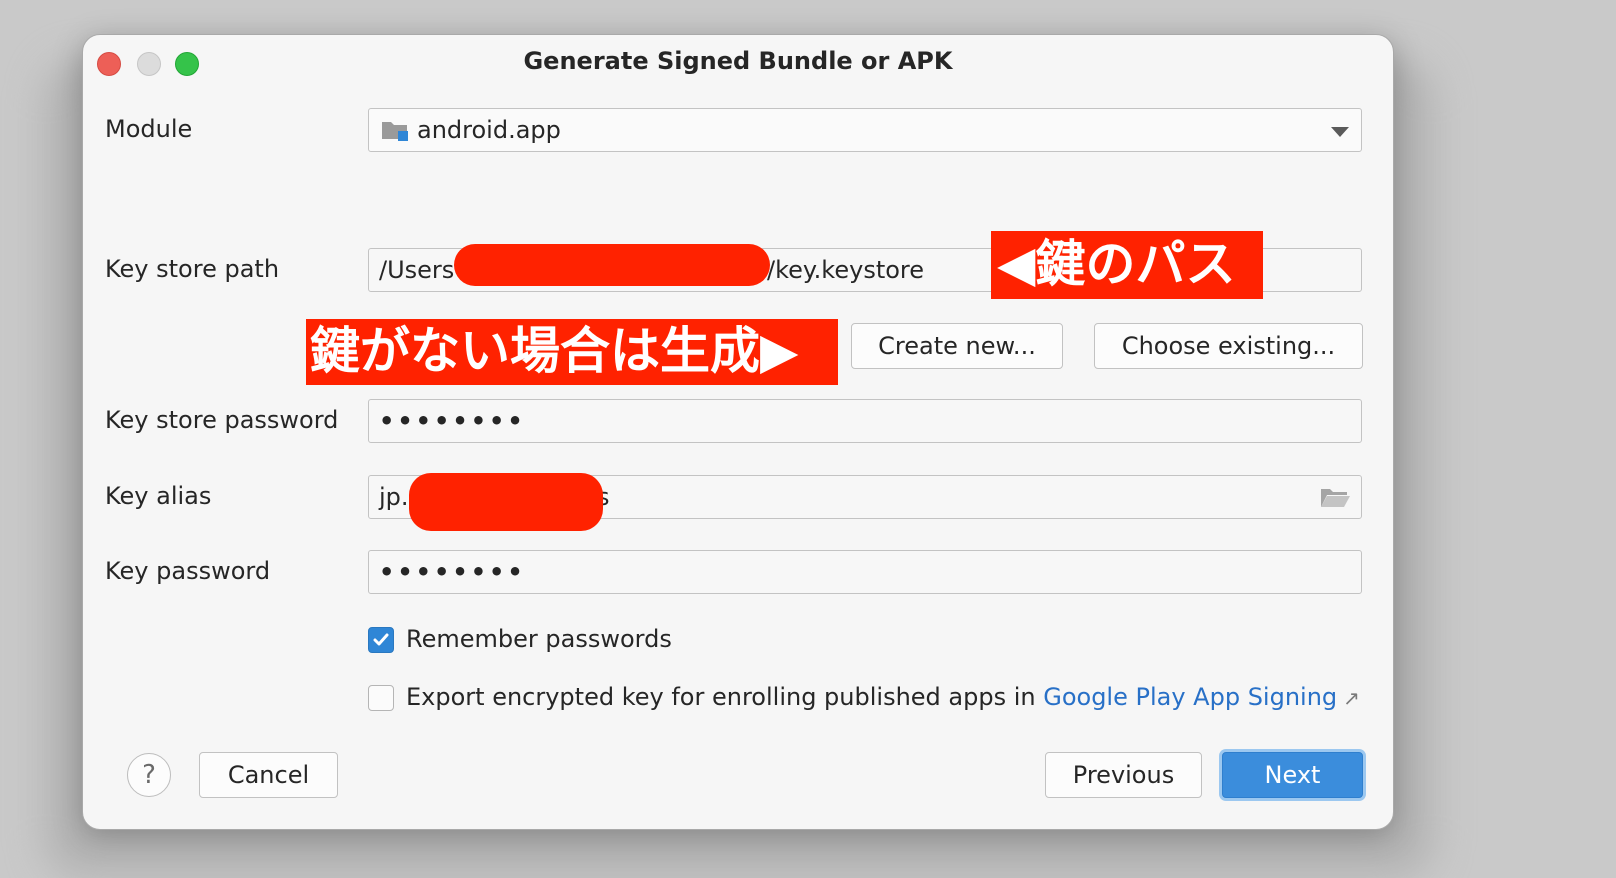  I want to click on next-button: Next, so click(1292, 775).